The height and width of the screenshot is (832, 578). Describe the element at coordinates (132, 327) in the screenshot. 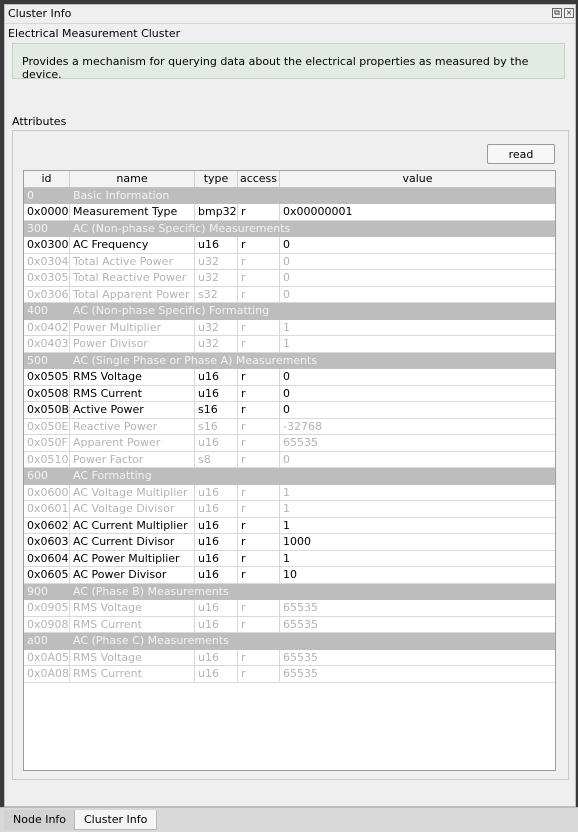

I see `cell-name: Power Multiplier` at that location.